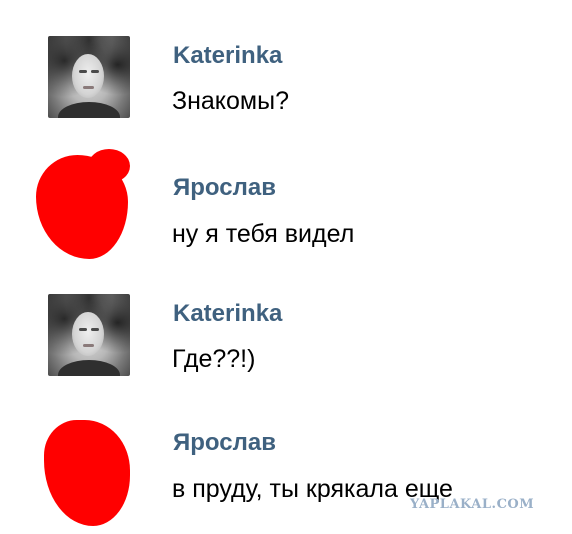  Describe the element at coordinates (472, 504) in the screenshot. I see `watermark: YAPLAKAL.COM` at that location.